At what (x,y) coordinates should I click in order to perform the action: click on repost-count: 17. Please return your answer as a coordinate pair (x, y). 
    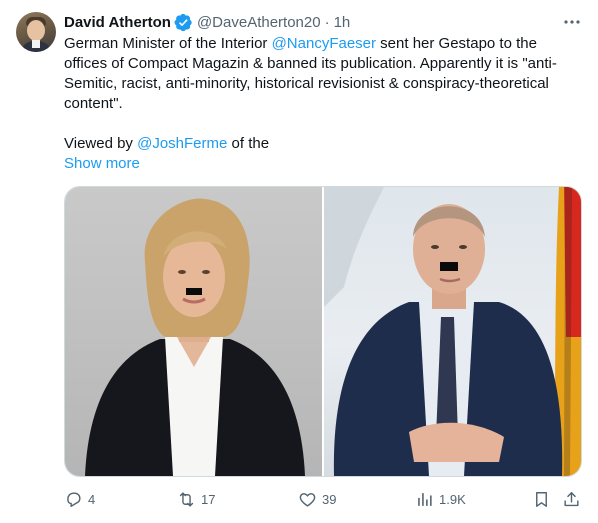
    Looking at the image, I should click on (208, 499).